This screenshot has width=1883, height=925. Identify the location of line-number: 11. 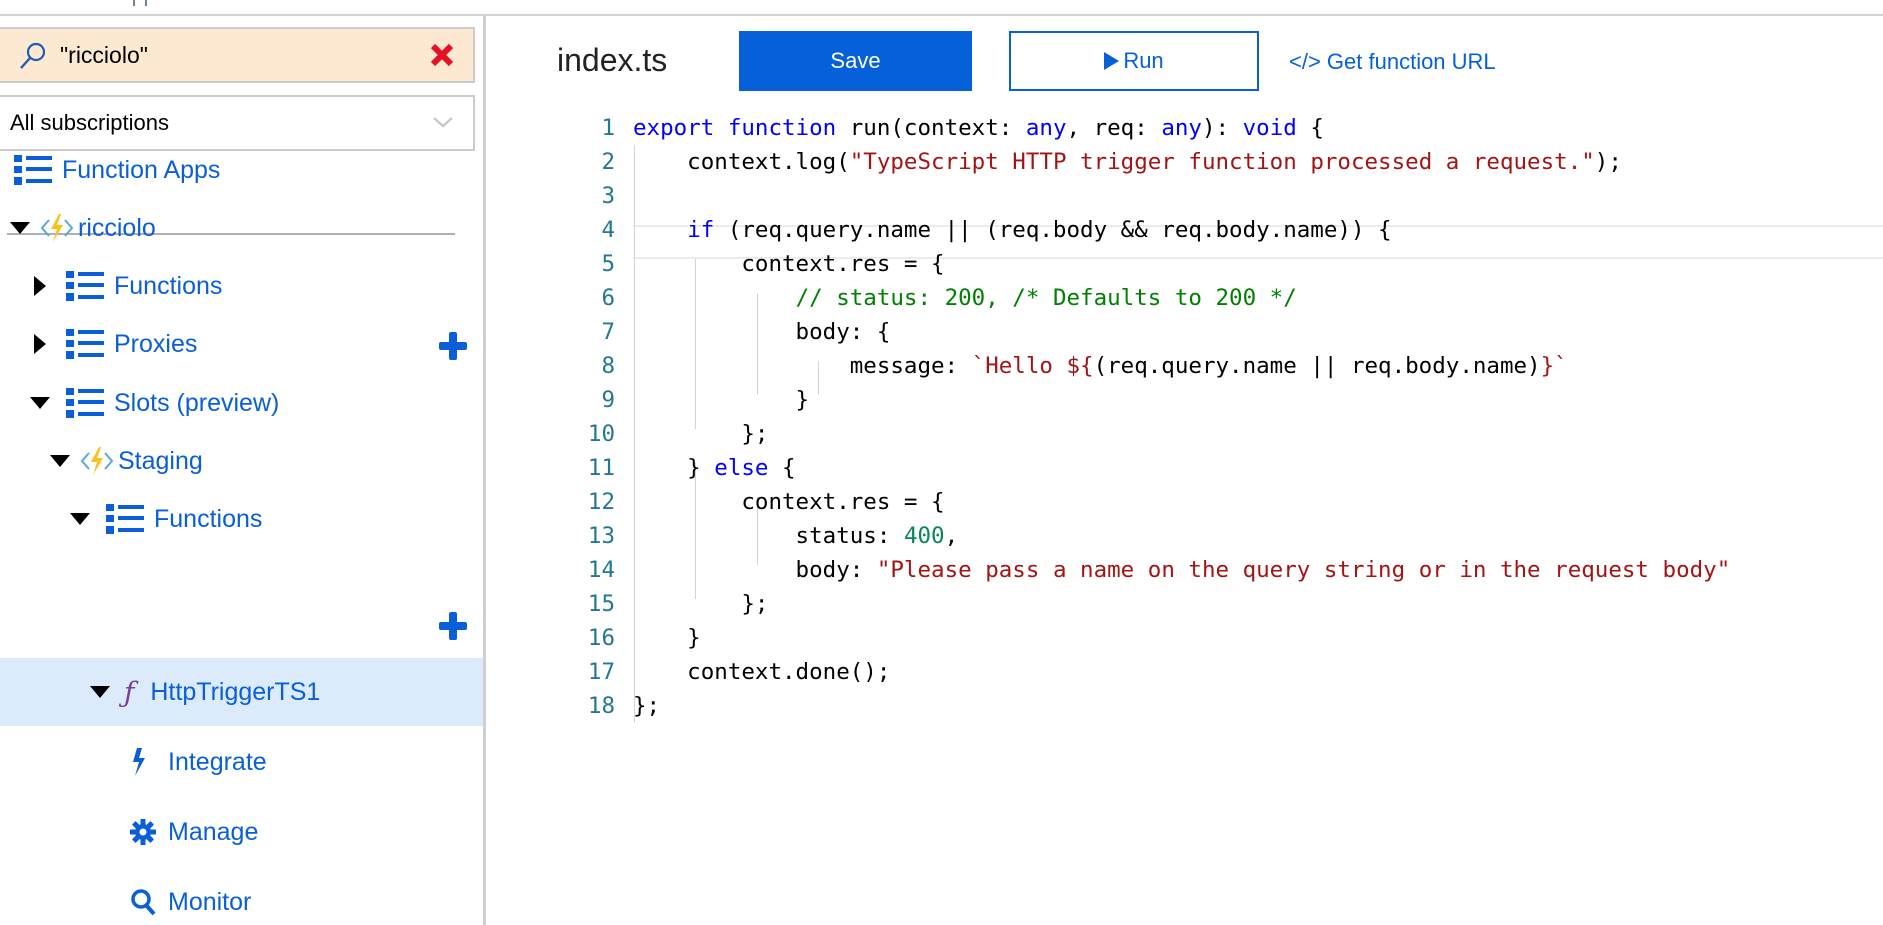
(601, 468).